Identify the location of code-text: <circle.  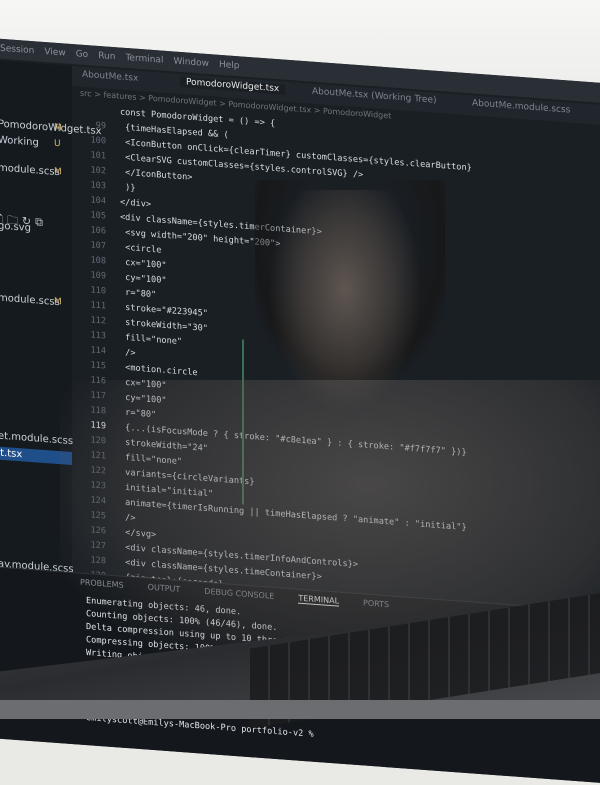
(141, 249).